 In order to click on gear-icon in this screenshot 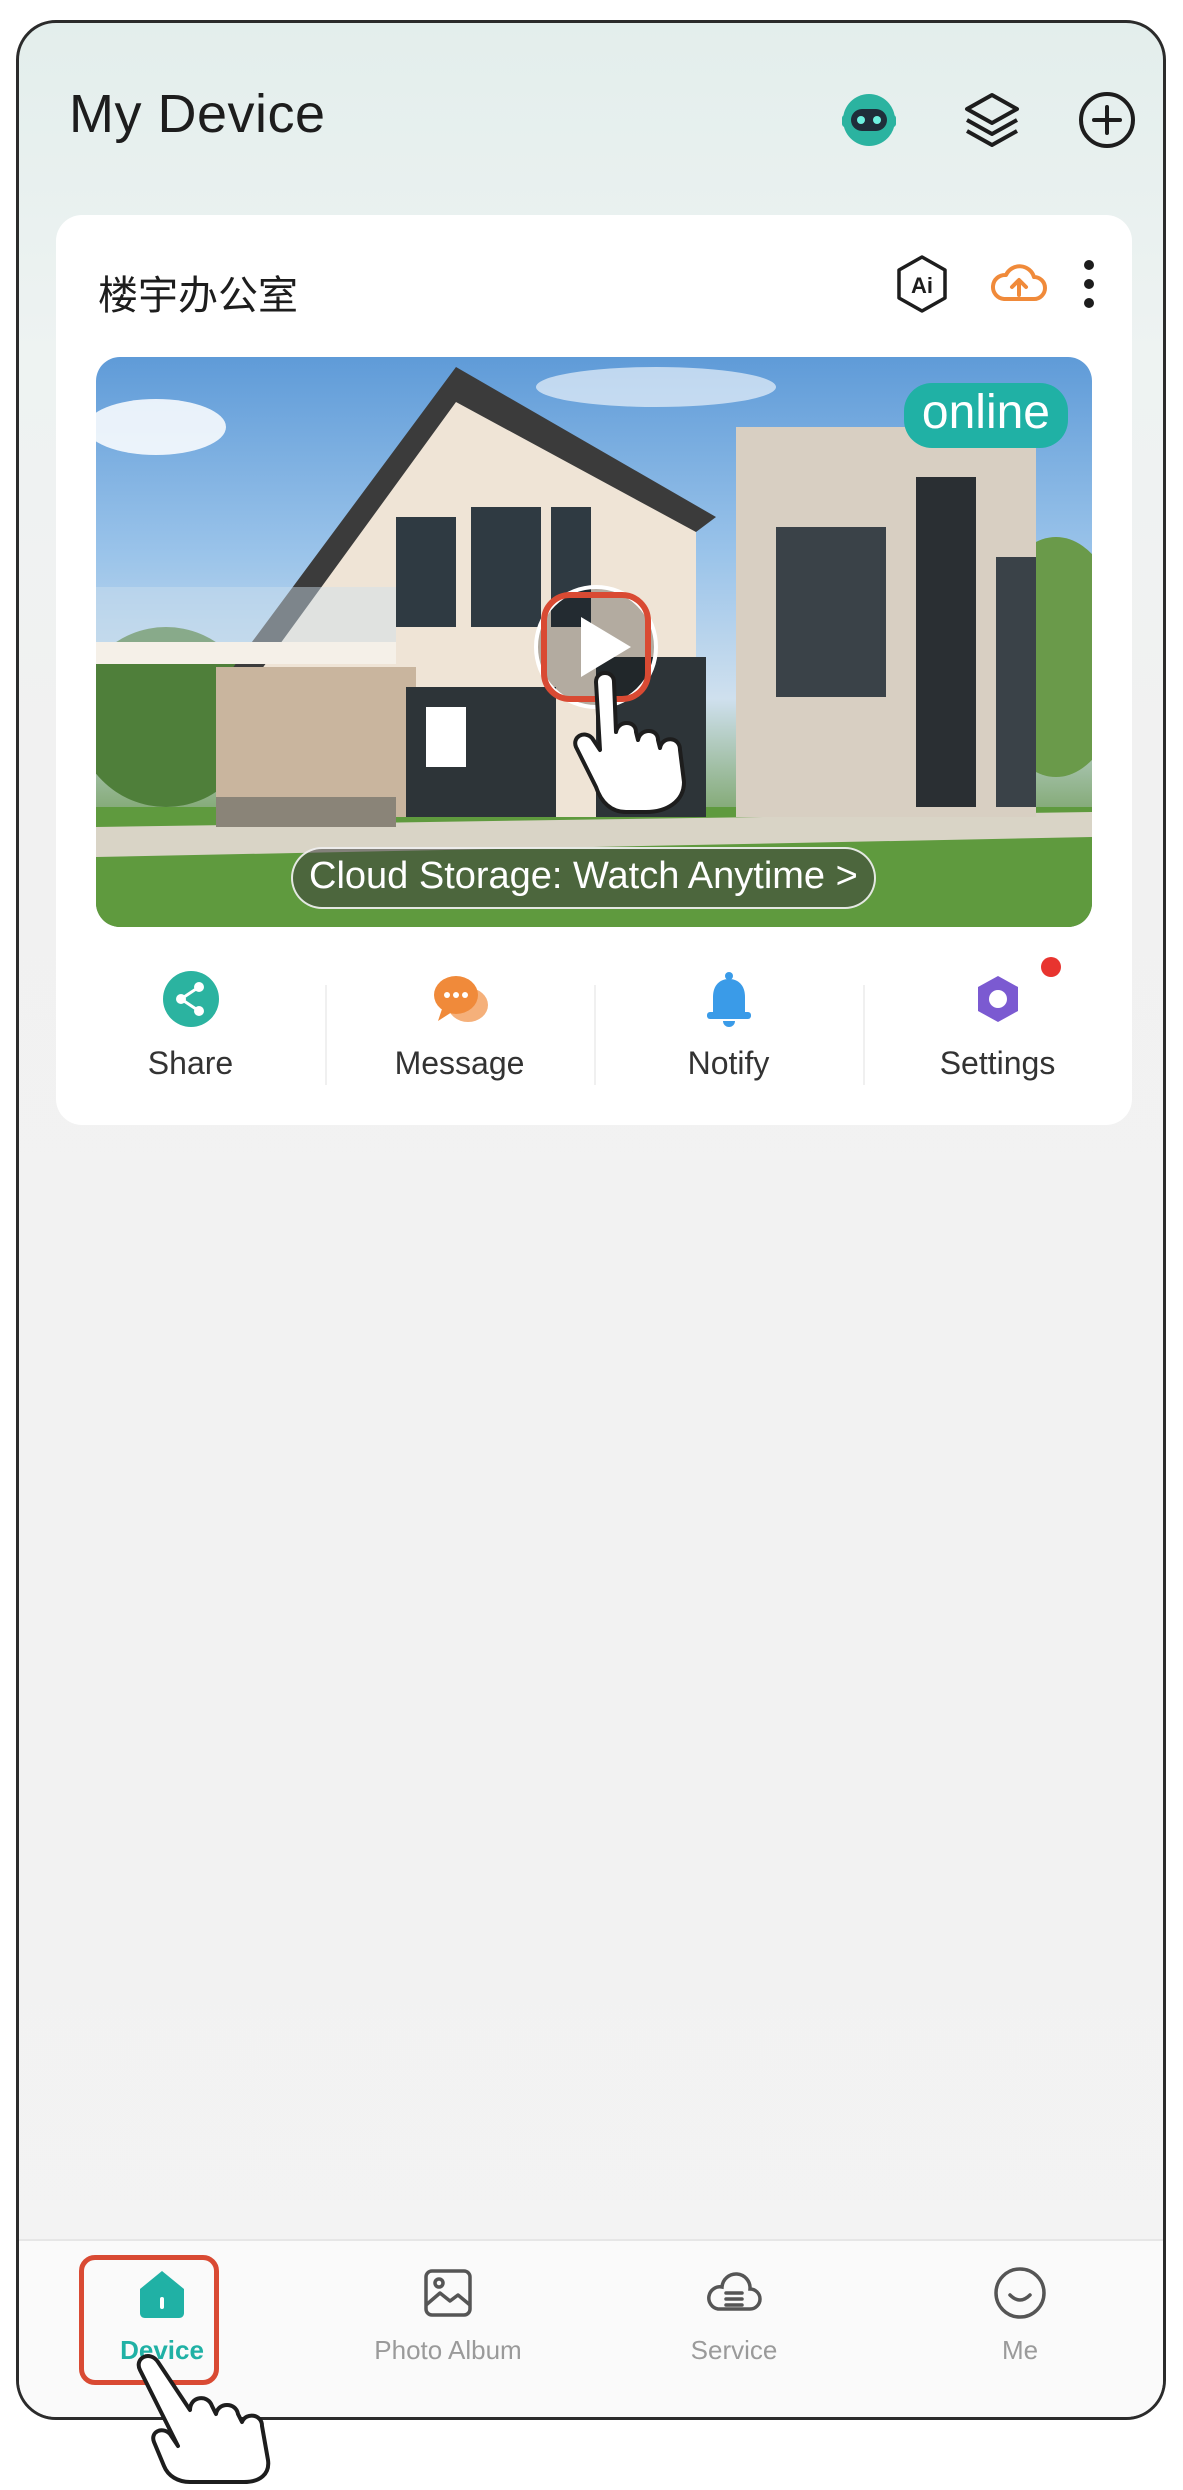, I will do `click(998, 999)`.